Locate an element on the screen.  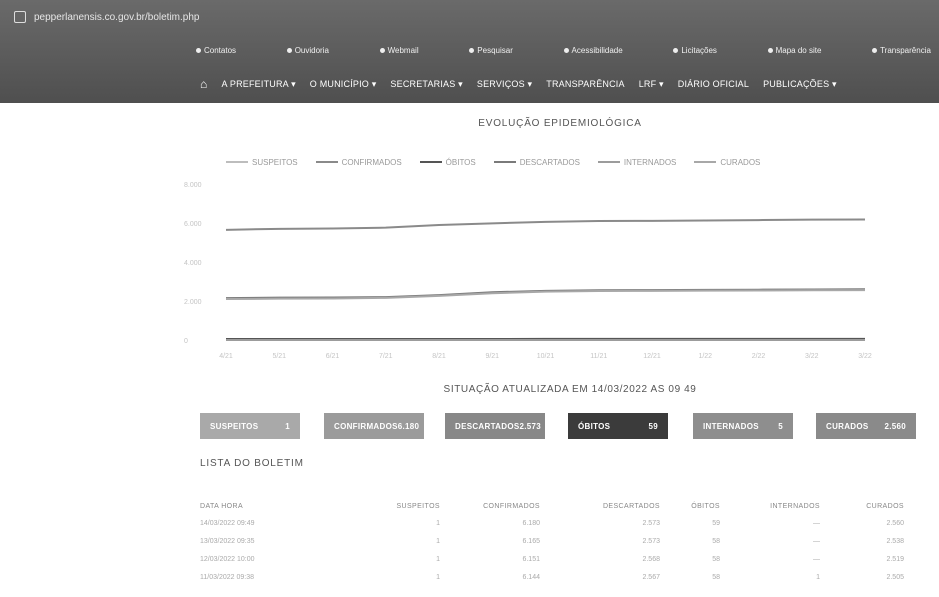
topnav-item-webmail: Webmail is located at coordinates (399, 50).